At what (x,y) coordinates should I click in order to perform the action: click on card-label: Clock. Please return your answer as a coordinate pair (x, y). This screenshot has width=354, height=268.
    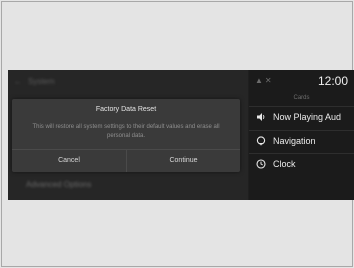
    Looking at the image, I should click on (284, 164).